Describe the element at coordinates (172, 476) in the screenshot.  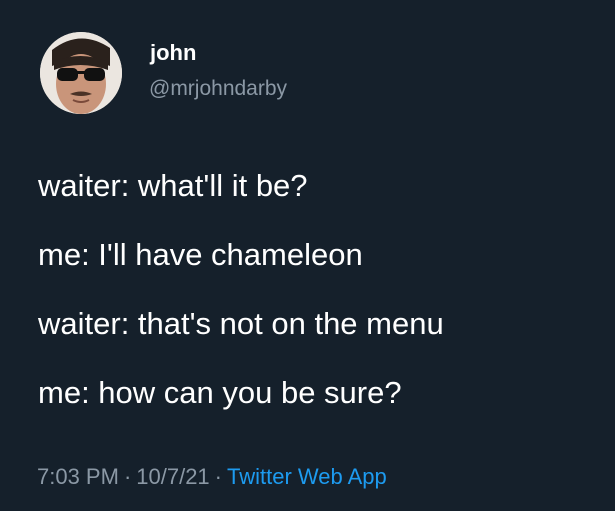
I see `tweet-date: 10/7/21` at that location.